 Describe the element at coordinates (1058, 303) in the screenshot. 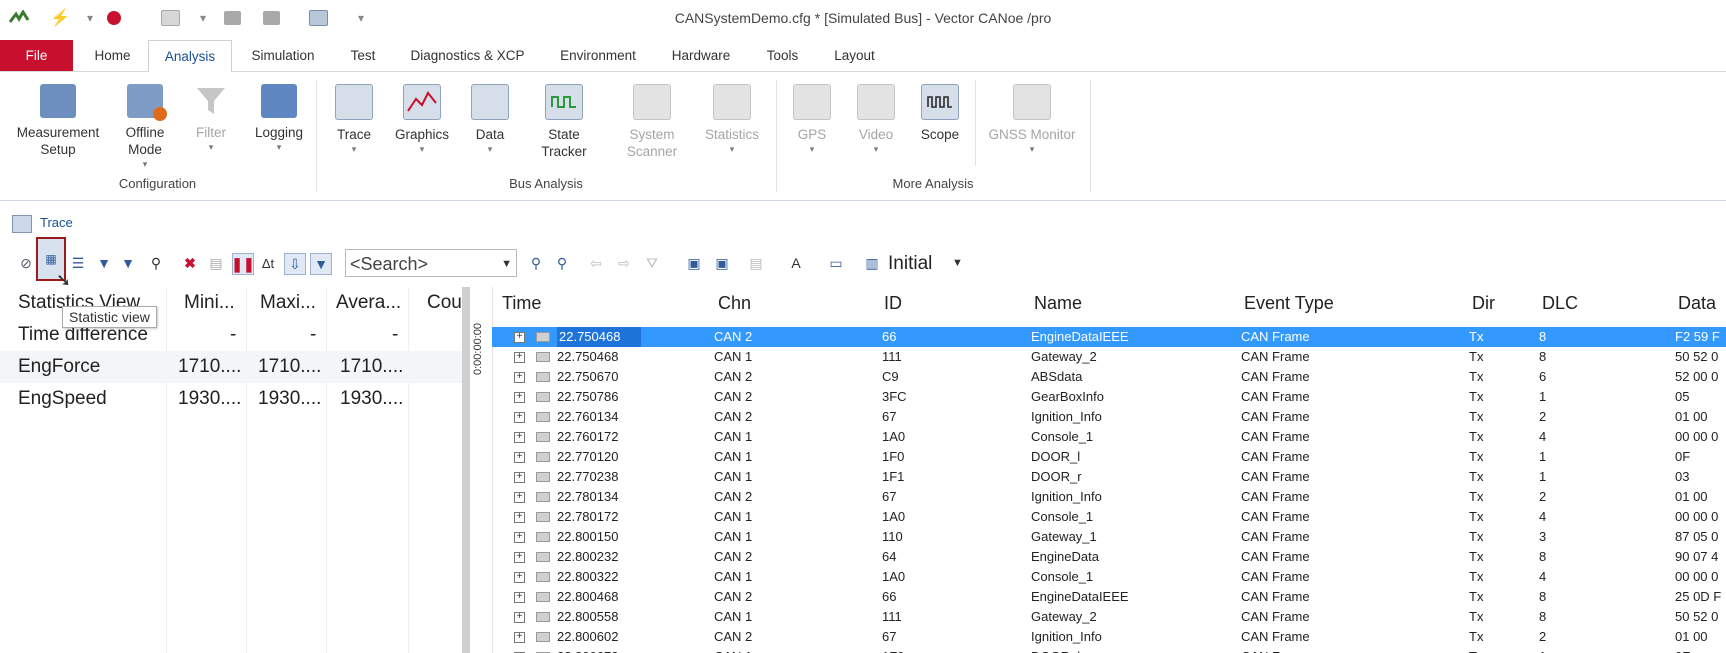

I see `column-header-name: Name` at that location.